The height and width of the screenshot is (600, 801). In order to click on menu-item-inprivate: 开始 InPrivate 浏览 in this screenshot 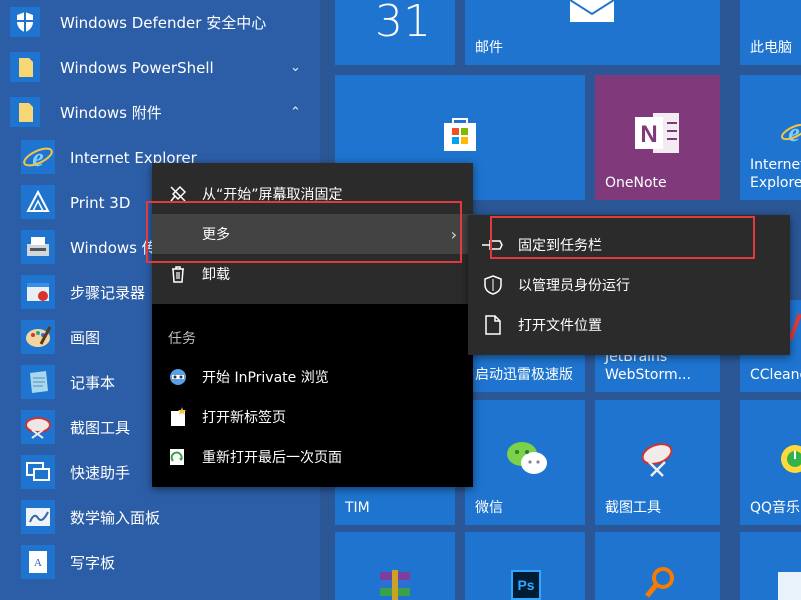, I will do `click(312, 377)`.